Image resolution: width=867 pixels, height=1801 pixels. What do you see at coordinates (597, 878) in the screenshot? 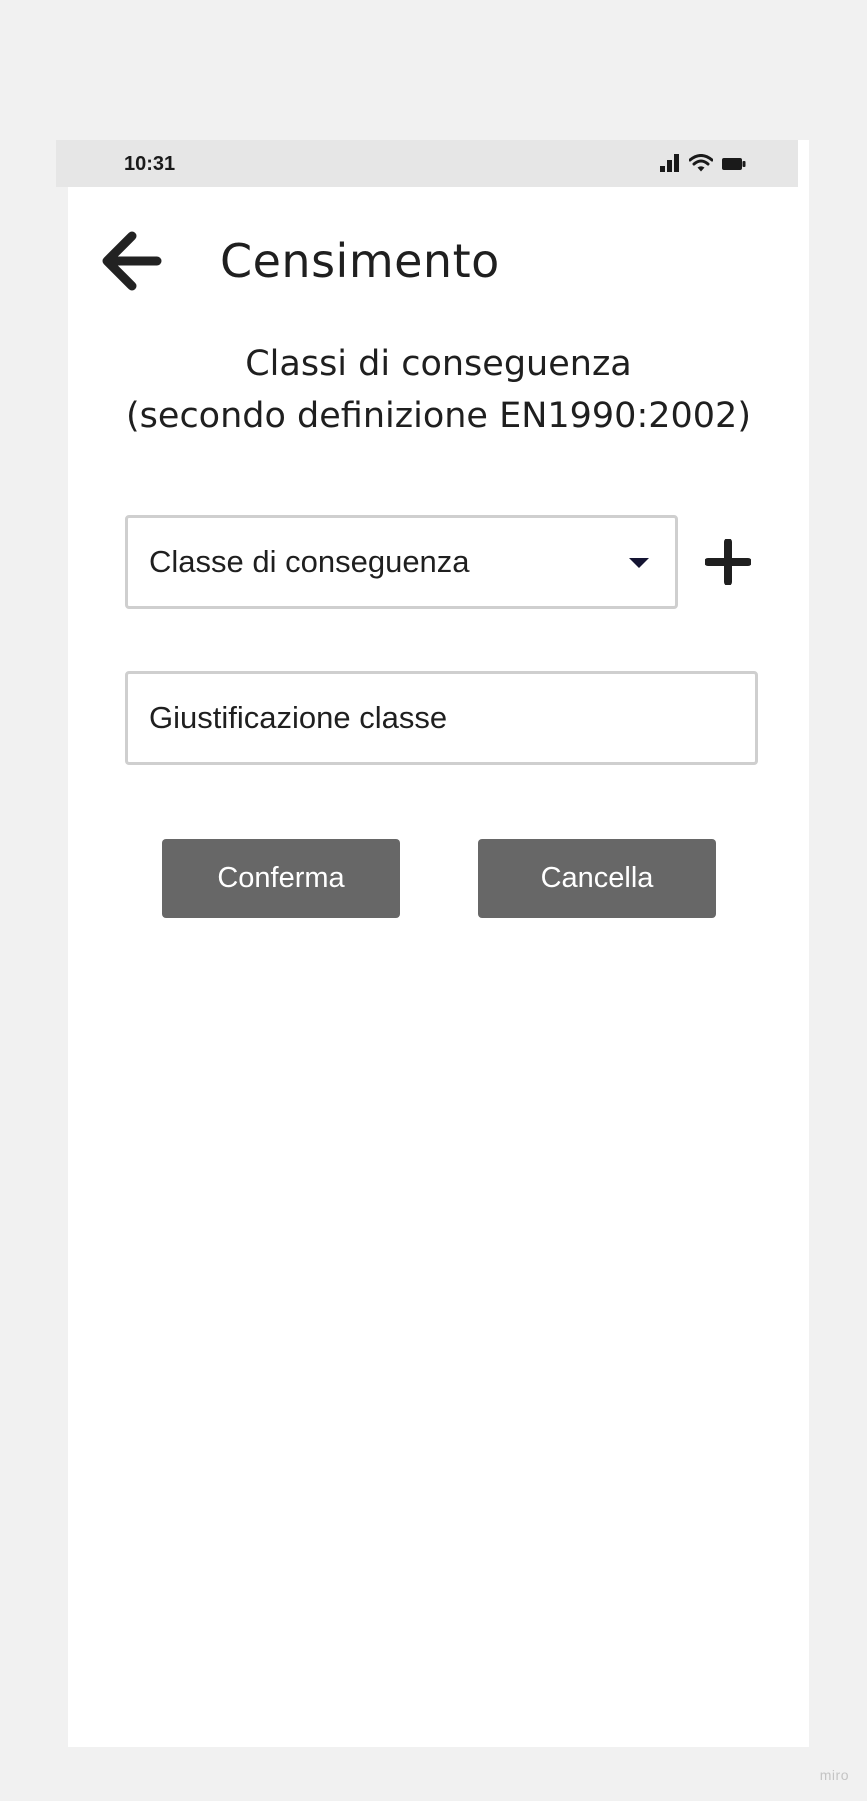
I see `cancel-button: Cancella` at bounding box center [597, 878].